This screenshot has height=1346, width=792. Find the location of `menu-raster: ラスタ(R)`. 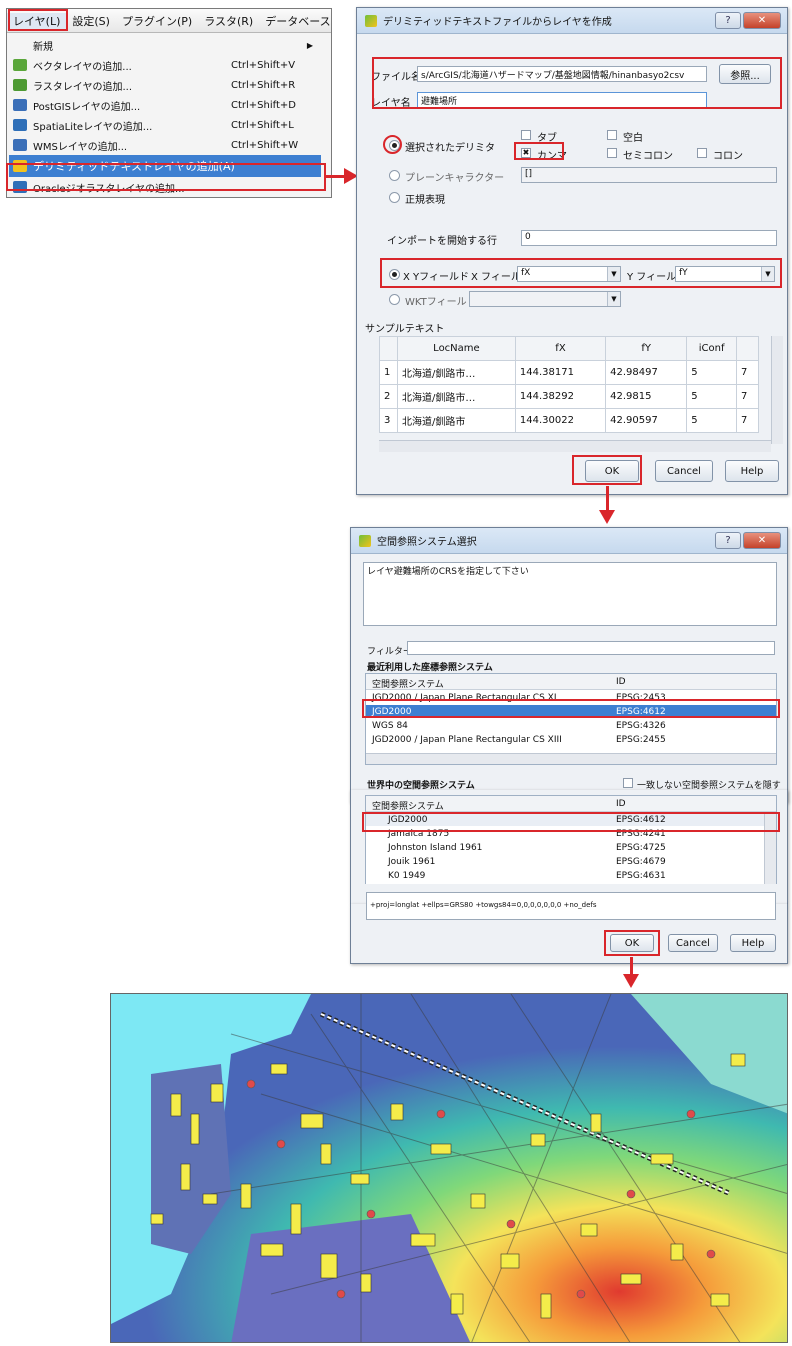

menu-raster: ラスタ(R) is located at coordinates (228, 21).